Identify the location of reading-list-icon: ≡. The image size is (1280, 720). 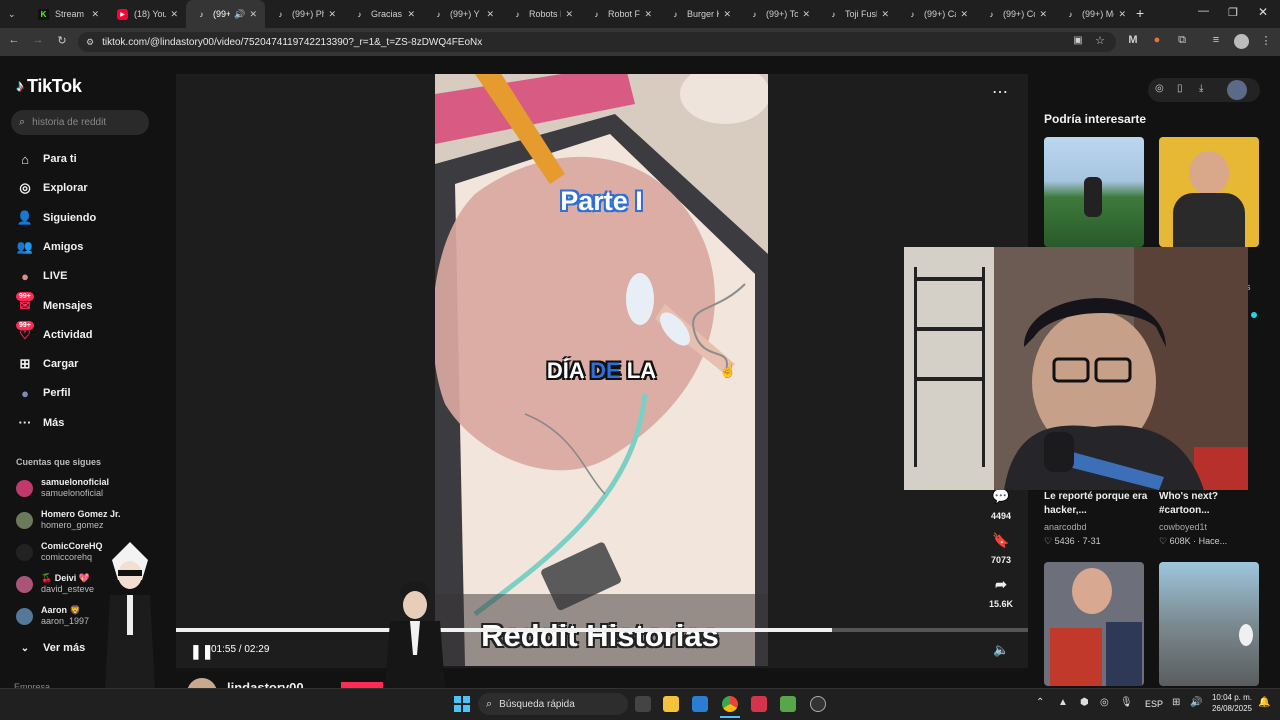
(1216, 40).